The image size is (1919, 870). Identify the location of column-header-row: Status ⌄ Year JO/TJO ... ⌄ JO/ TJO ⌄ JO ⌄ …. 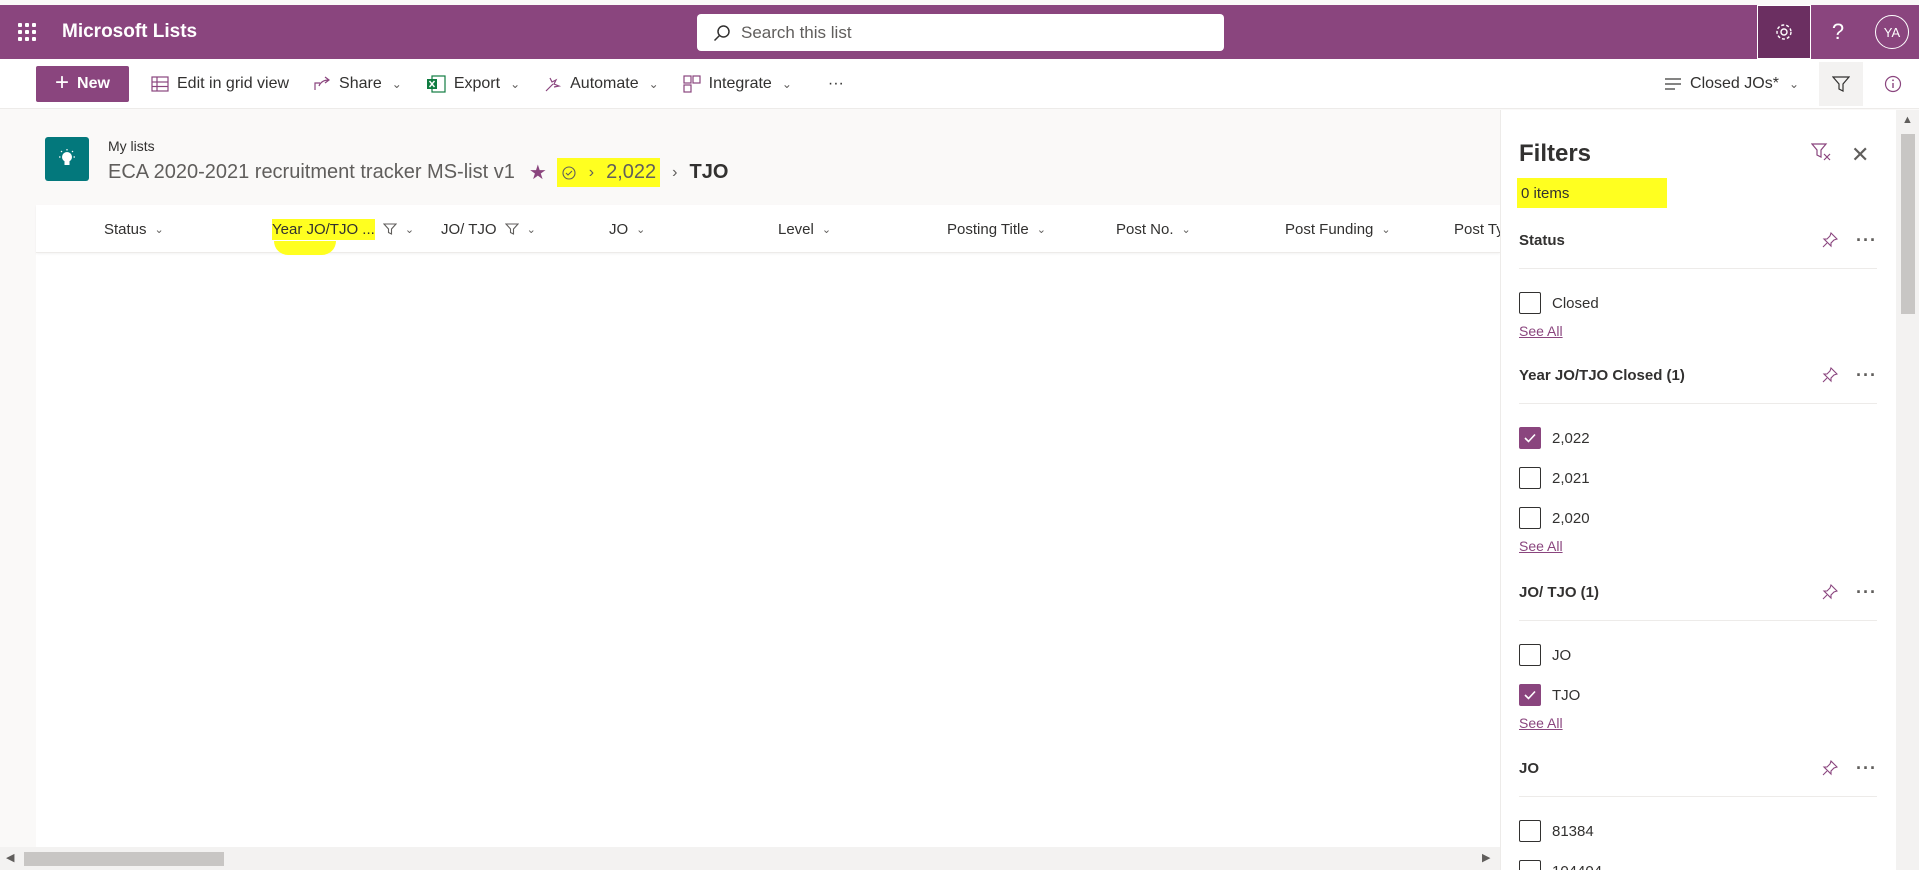
(768, 230).